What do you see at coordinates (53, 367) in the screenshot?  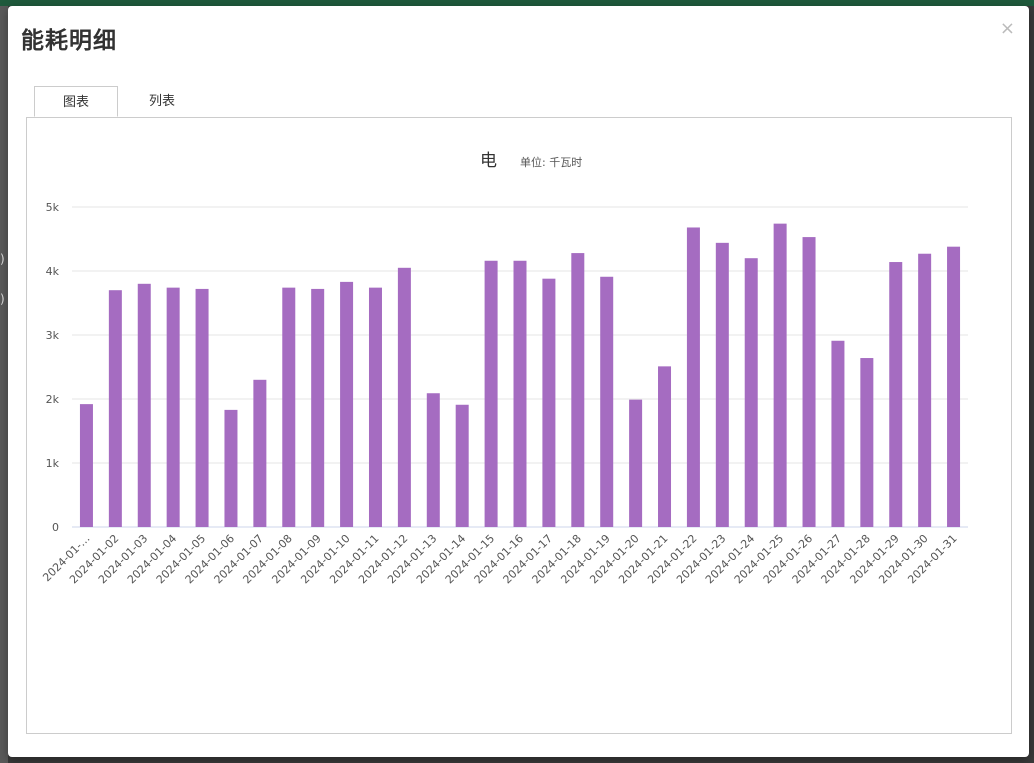 I see `y-axis-ticks: 0 1k 2k 3k 4k 5k` at bounding box center [53, 367].